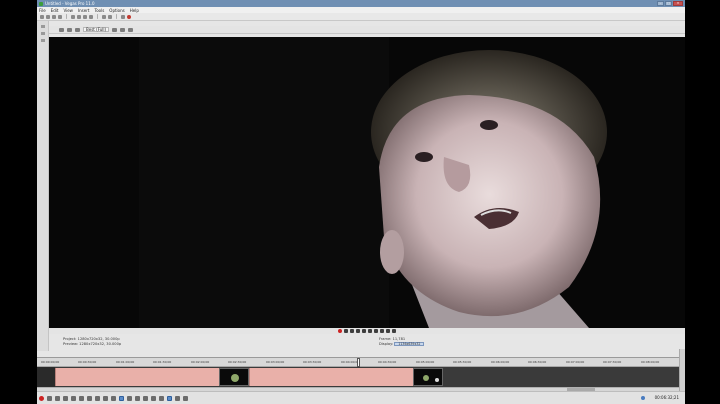 Image resolution: width=720 pixels, height=404 pixels. Describe the element at coordinates (49, 398) in the screenshot. I see `loop-playback-icon` at that location.